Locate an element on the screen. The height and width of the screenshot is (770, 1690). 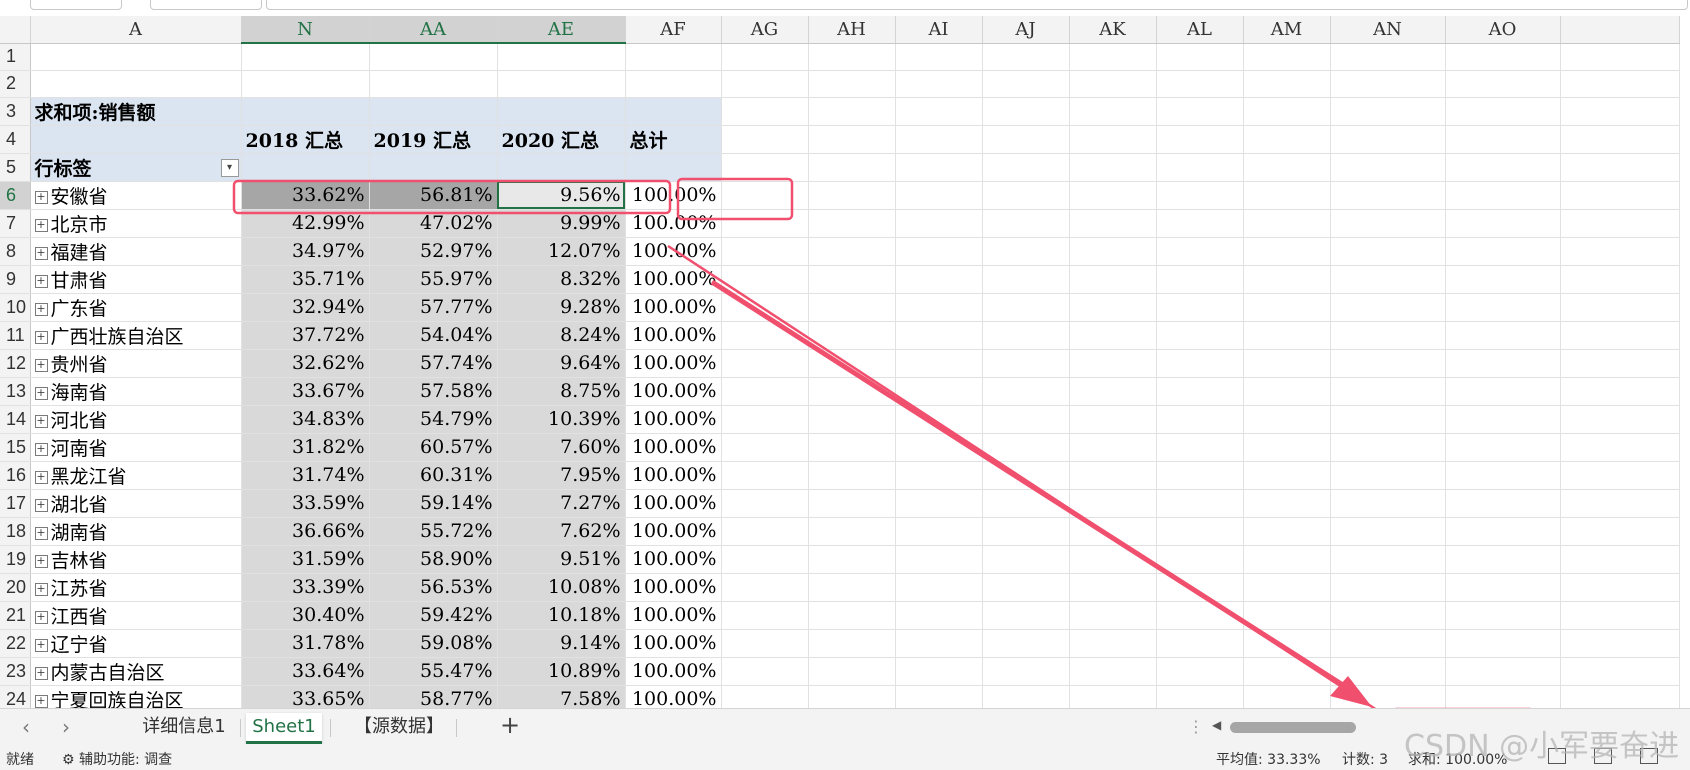
row-header: 17 is located at coordinates (15, 503).